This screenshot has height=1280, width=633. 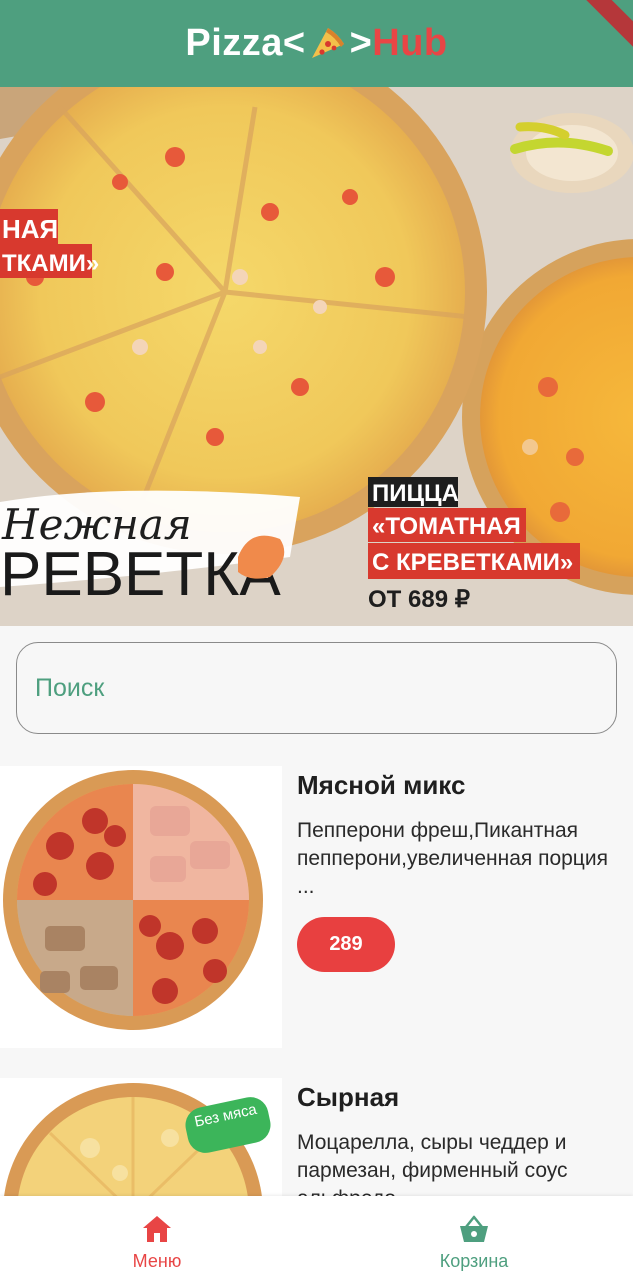 What do you see at coordinates (245, 43) in the screenshot?
I see `app-title-pizza: Pizza<` at bounding box center [245, 43].